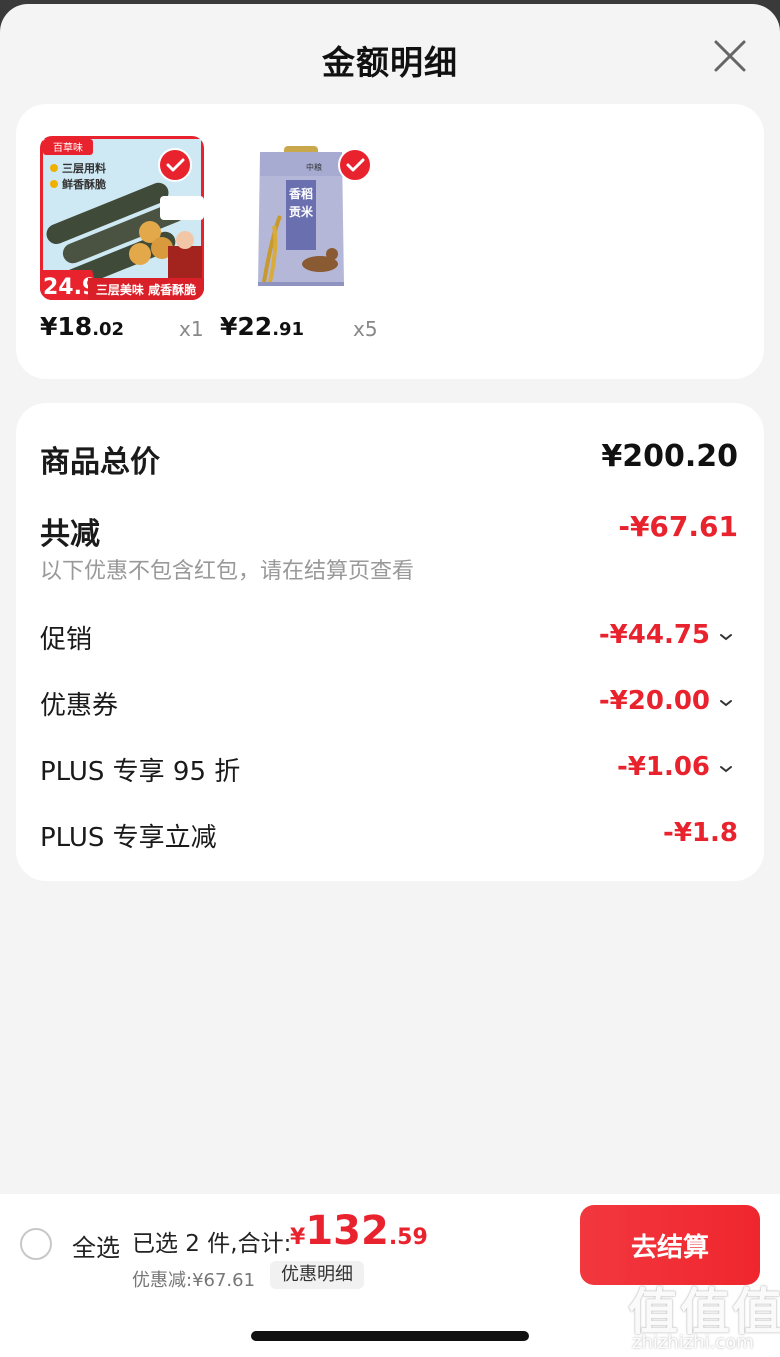 The width and height of the screenshot is (780, 1357). Describe the element at coordinates (730, 56) in the screenshot. I see `close-icon` at that location.